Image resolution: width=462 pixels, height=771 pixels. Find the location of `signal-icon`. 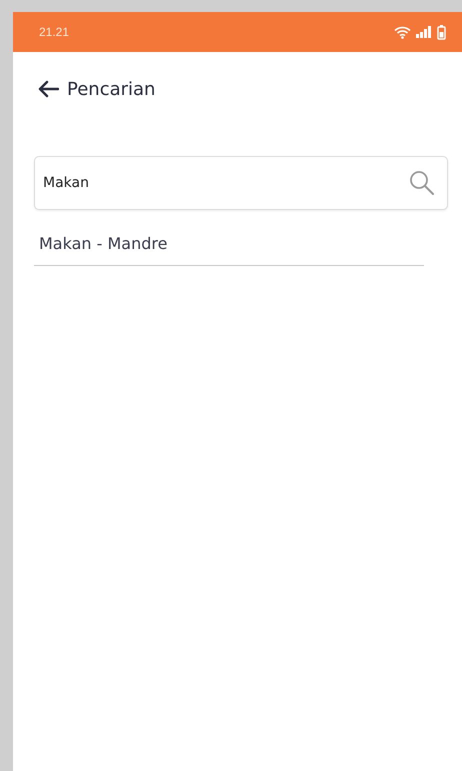

signal-icon is located at coordinates (424, 32).